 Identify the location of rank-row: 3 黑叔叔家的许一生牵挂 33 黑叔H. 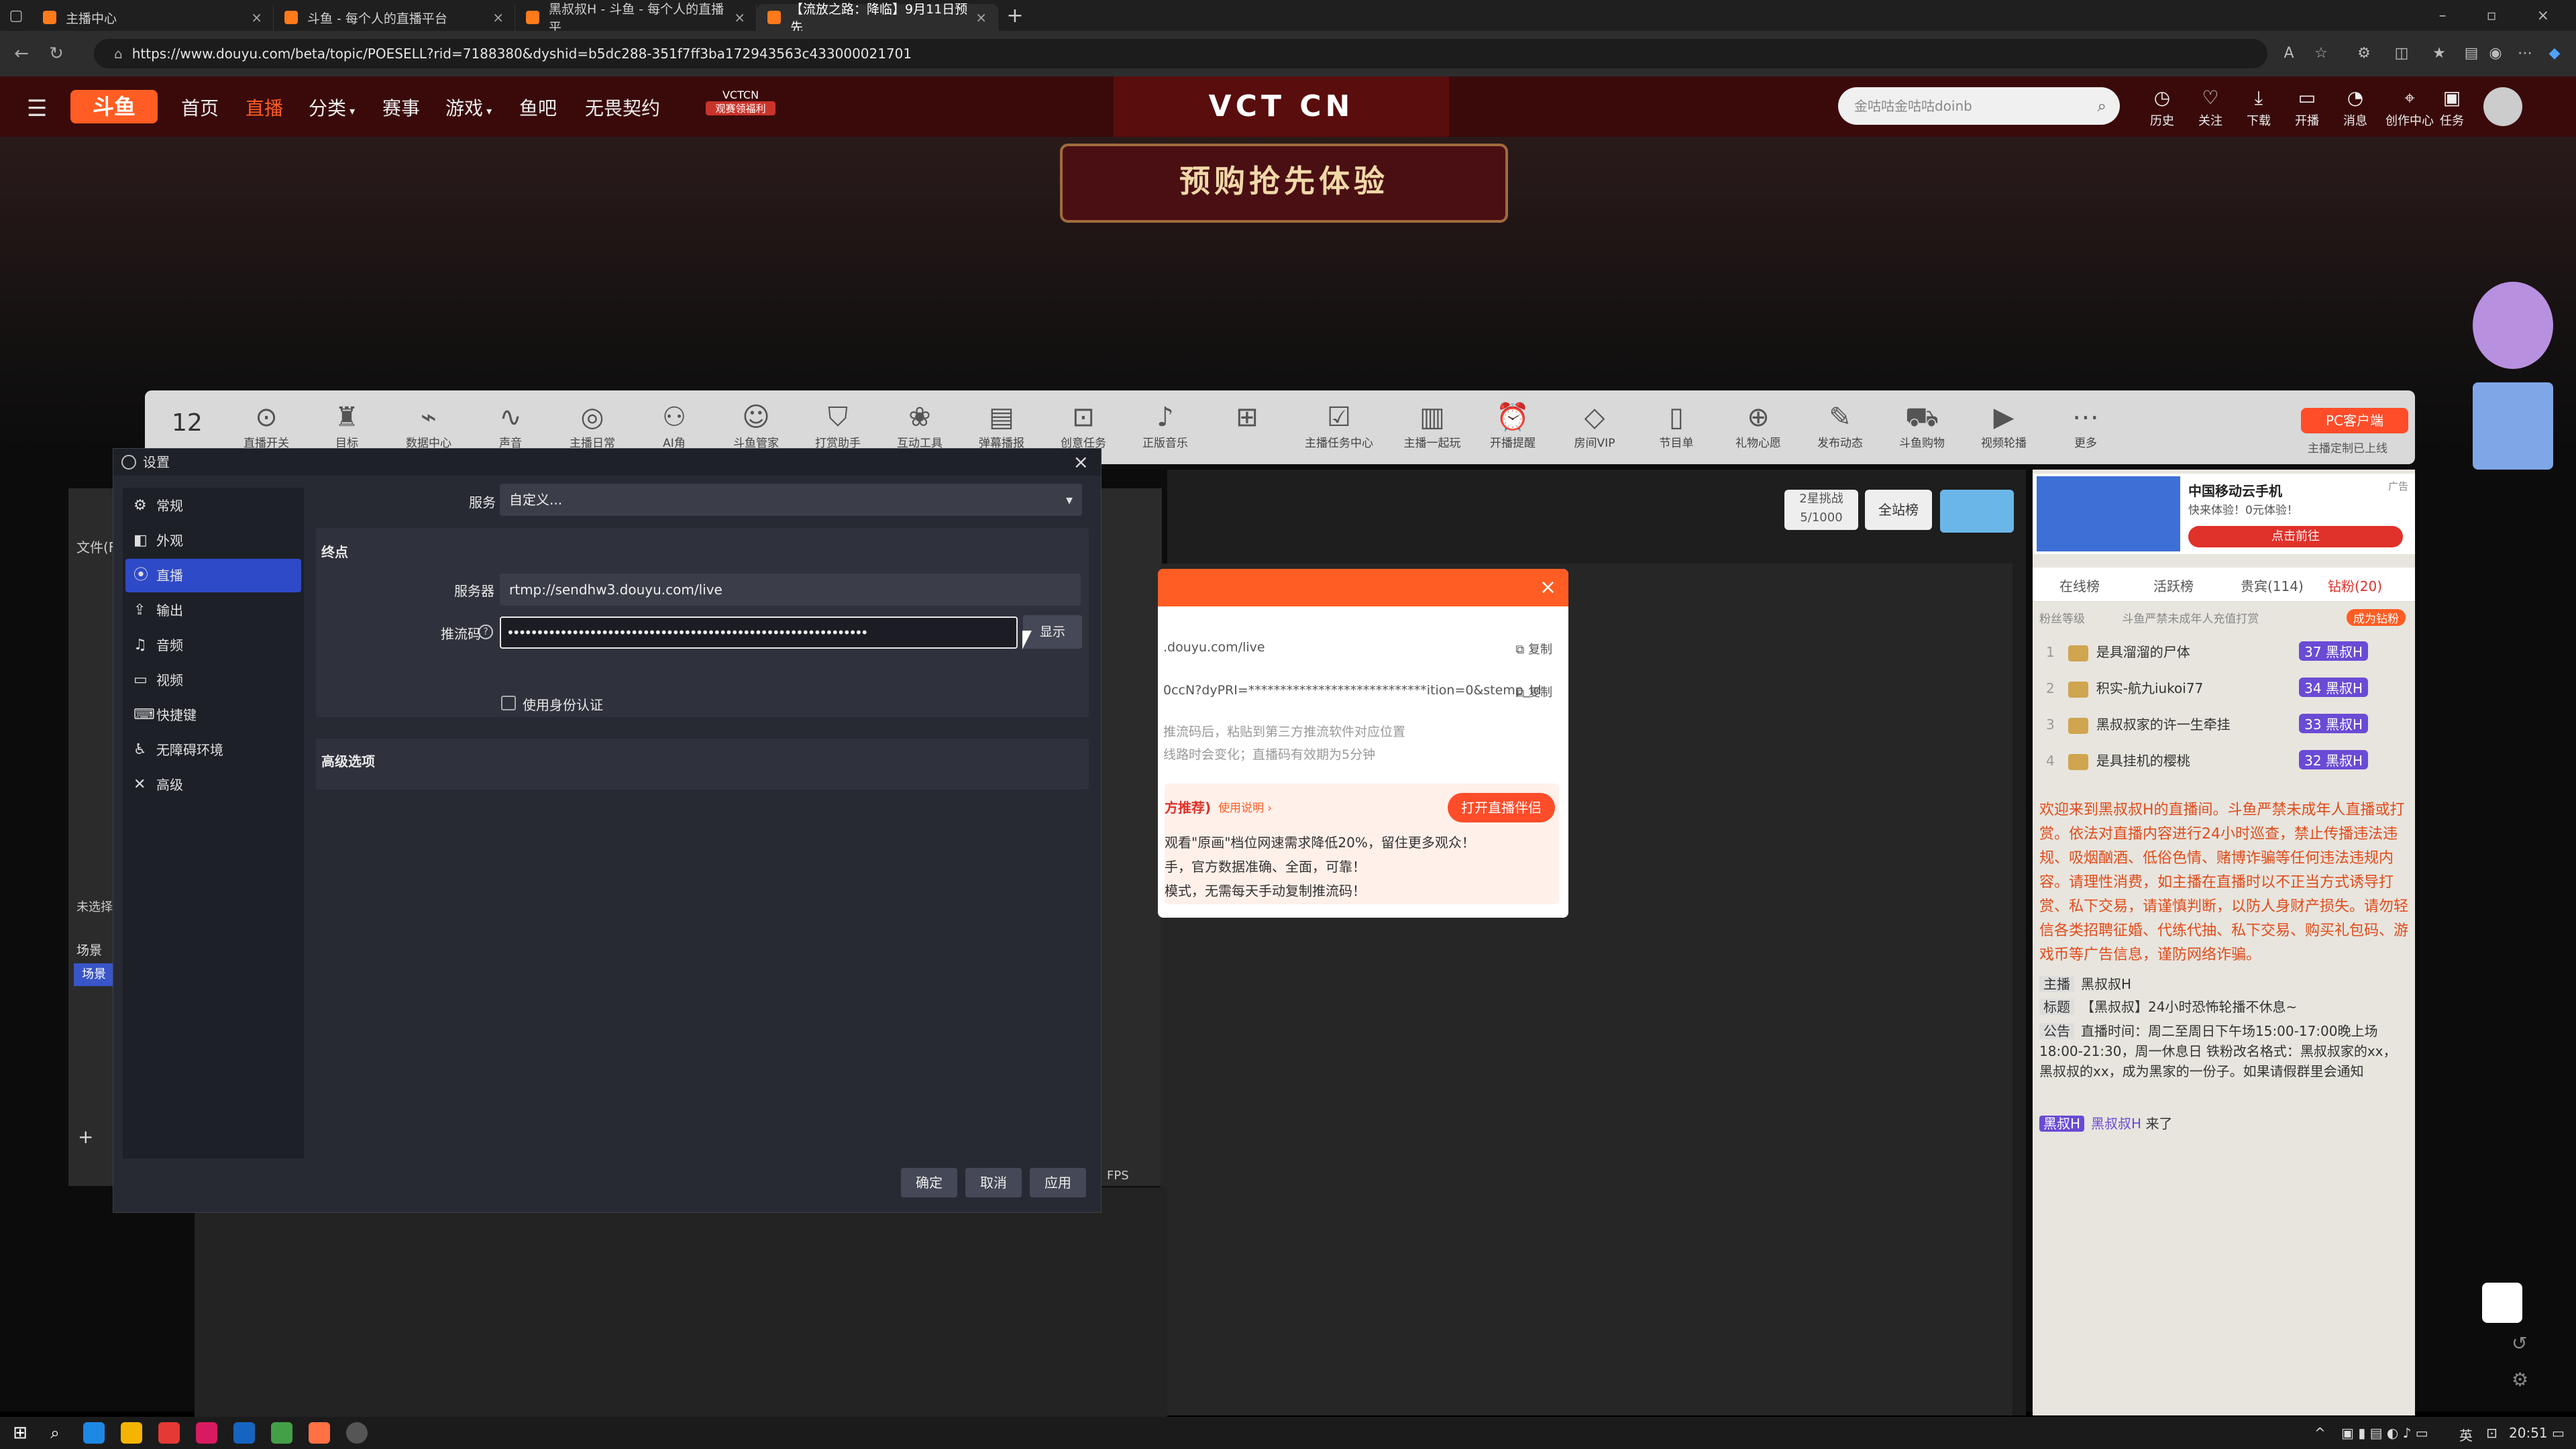
(2227, 730).